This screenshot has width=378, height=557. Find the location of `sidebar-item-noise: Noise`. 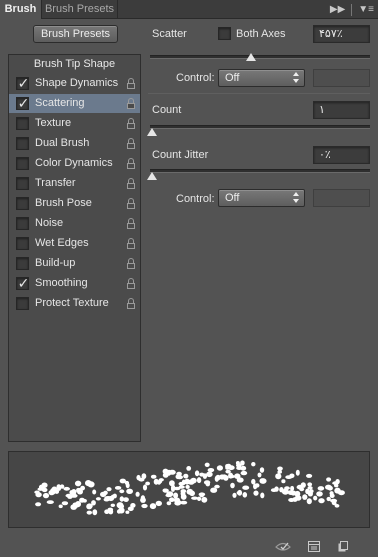

sidebar-item-noise: Noise is located at coordinates (74, 223).